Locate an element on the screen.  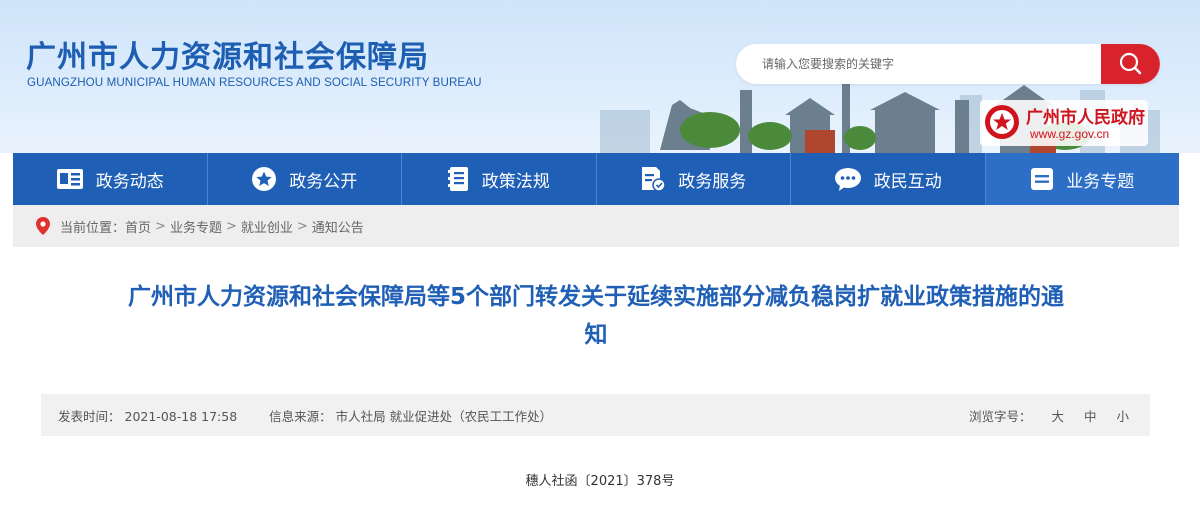
search-button is located at coordinates (1130, 64).